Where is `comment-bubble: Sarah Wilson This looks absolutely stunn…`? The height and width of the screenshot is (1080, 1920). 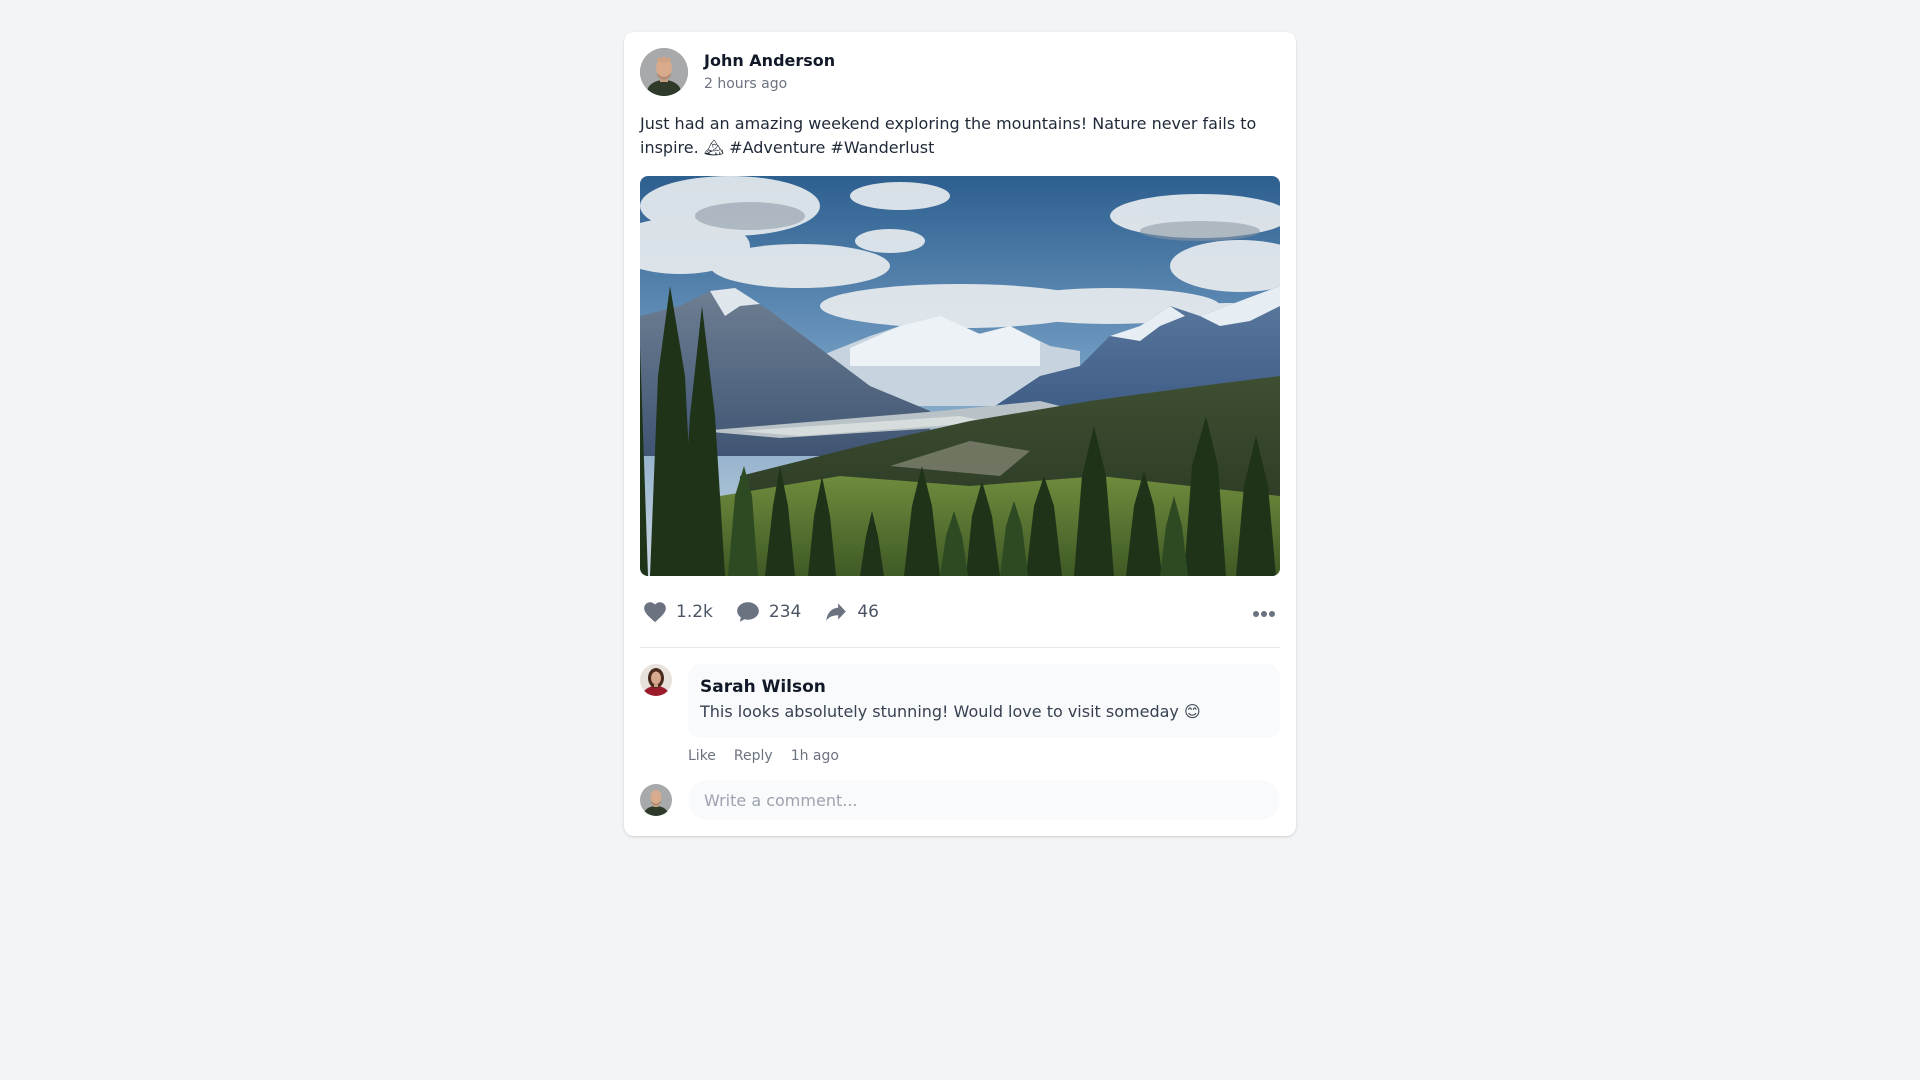 comment-bubble: Sarah Wilson This looks absolutely stunn… is located at coordinates (984, 701).